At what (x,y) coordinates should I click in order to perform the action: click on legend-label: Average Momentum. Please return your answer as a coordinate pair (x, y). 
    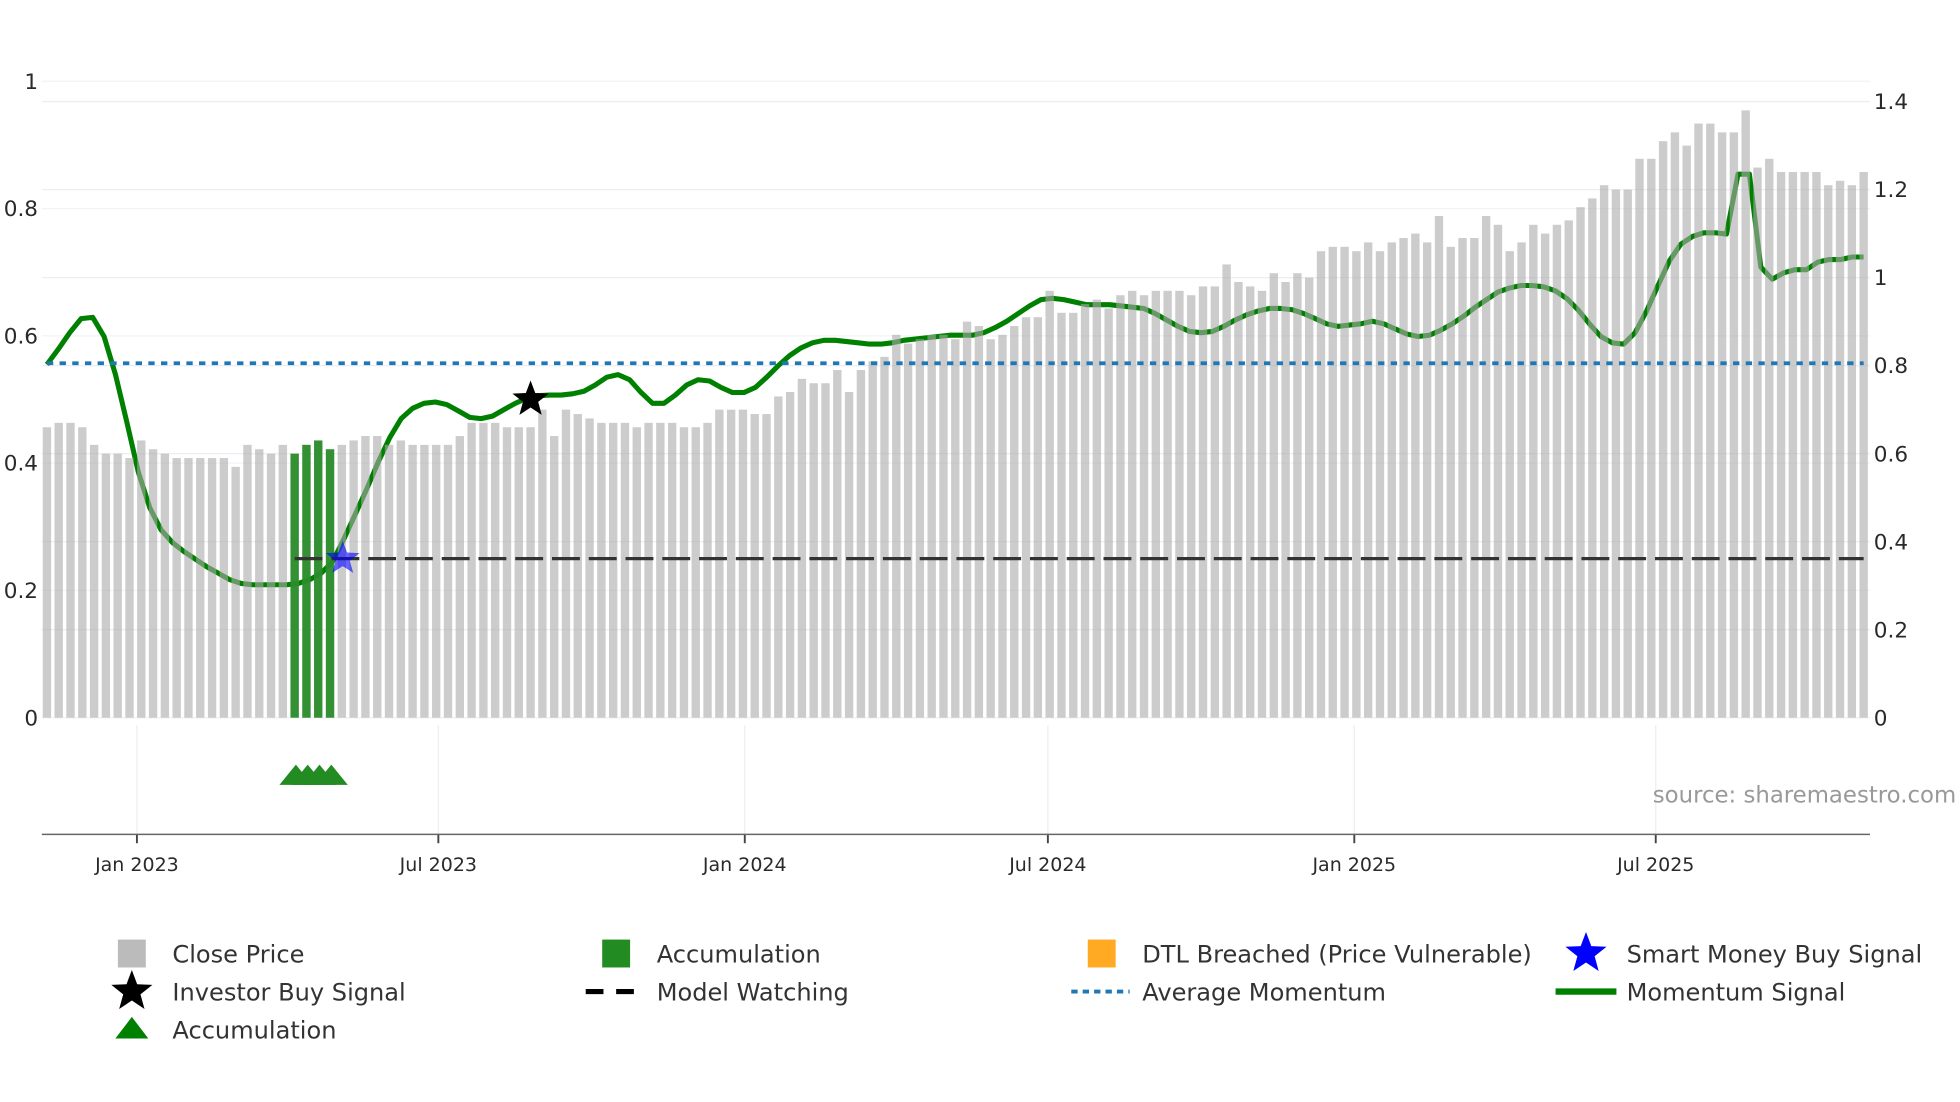
    Looking at the image, I should click on (1264, 992).